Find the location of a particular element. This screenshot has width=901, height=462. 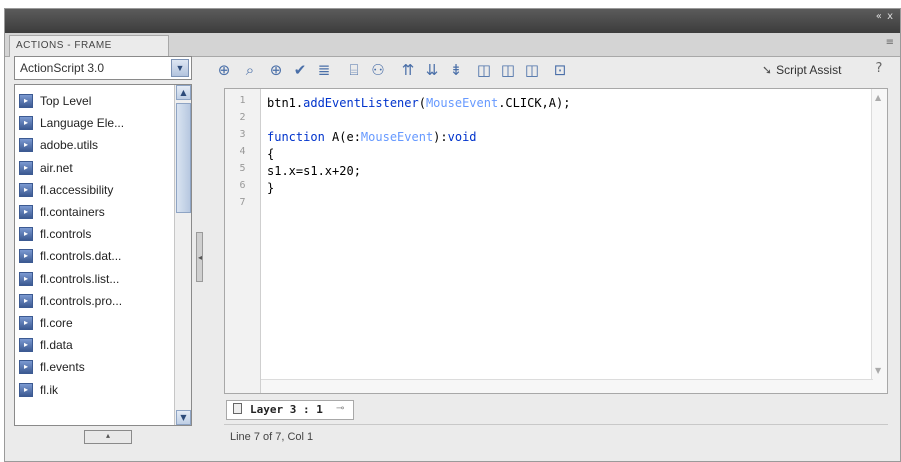

toolbox-item: ▸ fl.accessibility is located at coordinates (105, 190).